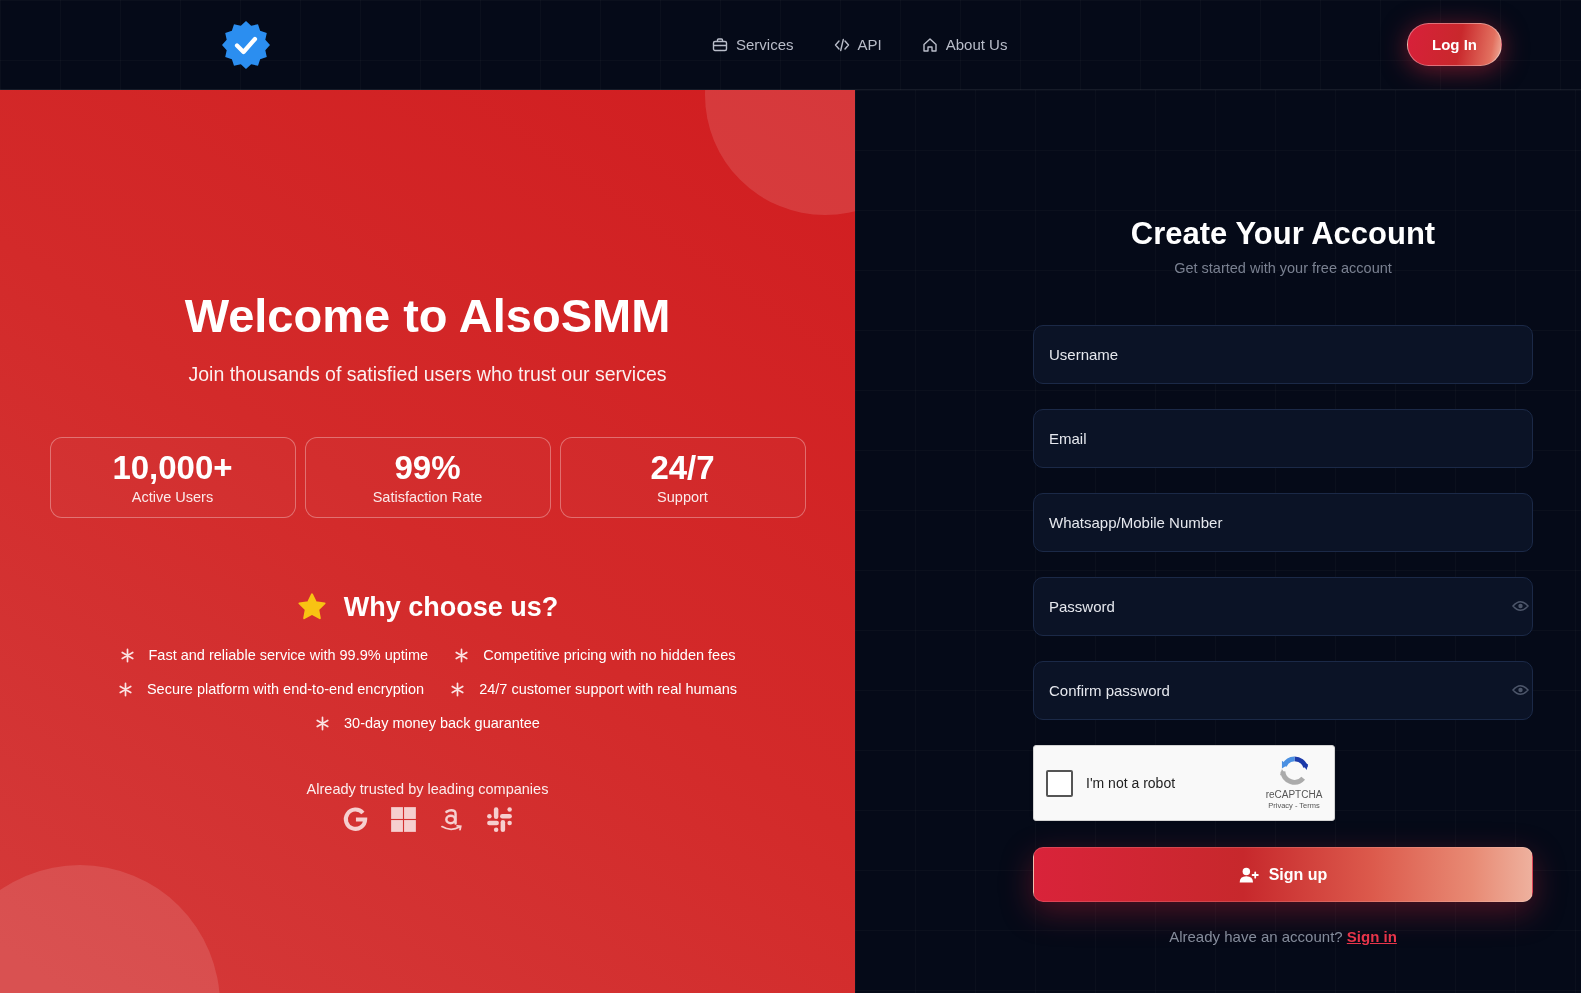 The width and height of the screenshot is (1581, 993). I want to click on captcha-brand: reCAPTCHA, so click(1294, 795).